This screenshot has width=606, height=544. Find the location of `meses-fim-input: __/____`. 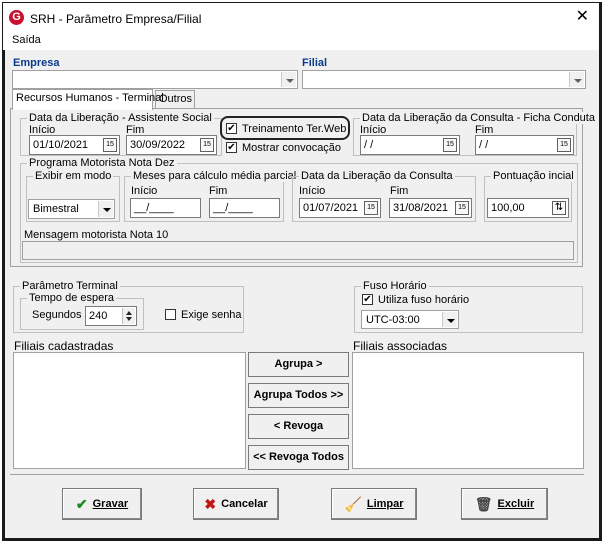

meses-fim-input: __/____ is located at coordinates (244, 208).